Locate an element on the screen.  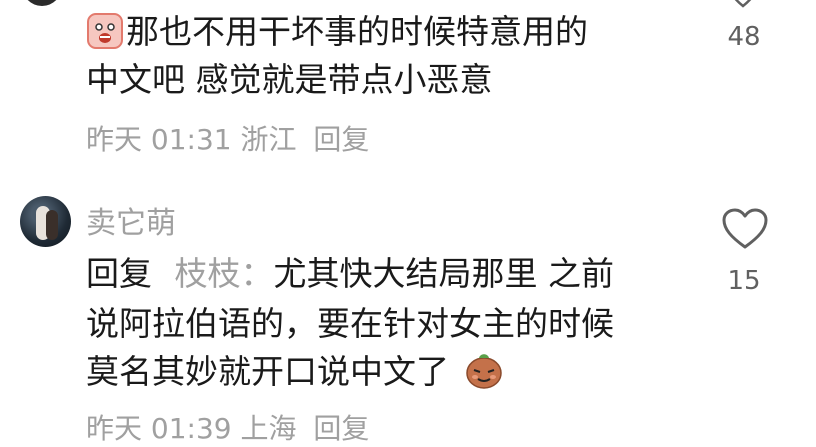
username: 卖它萌 is located at coordinates (131, 220).